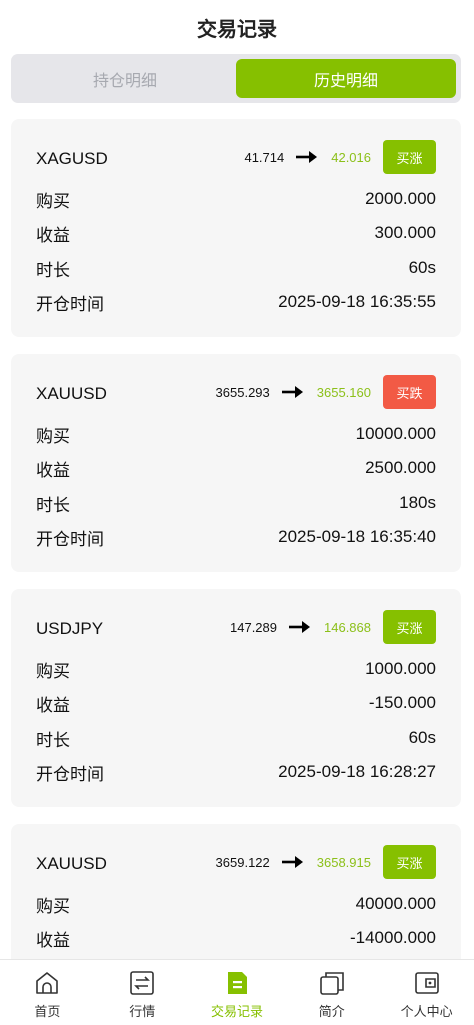 Image resolution: width=474 pixels, height=1025 pixels. What do you see at coordinates (47, 1012) in the screenshot?
I see `tab-home-label: 首页` at bounding box center [47, 1012].